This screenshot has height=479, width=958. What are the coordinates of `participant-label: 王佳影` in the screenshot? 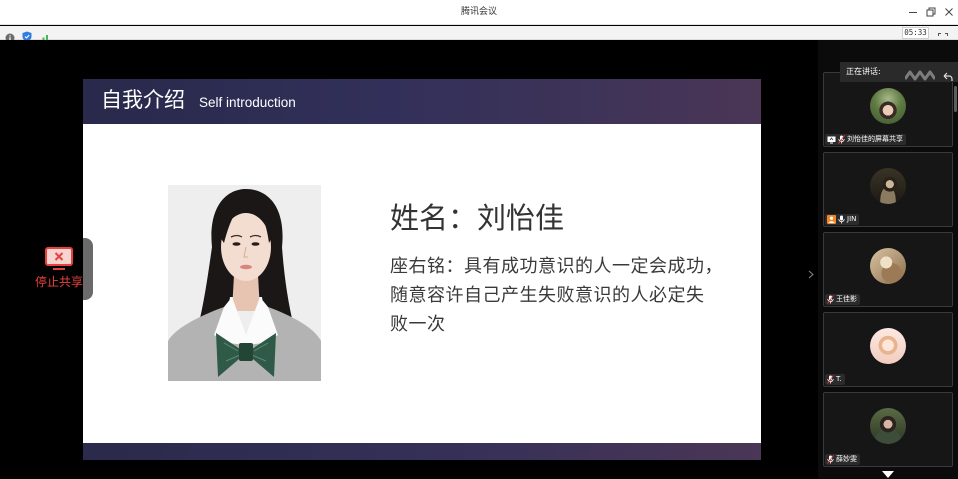 It's located at (842, 299).